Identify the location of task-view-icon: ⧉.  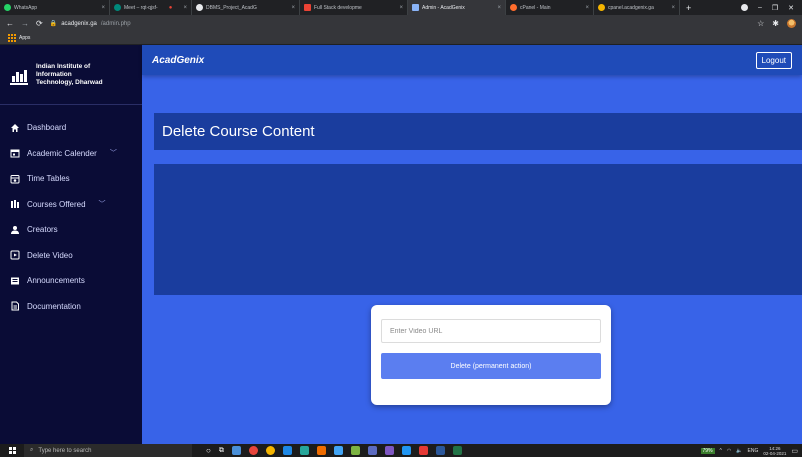
(221, 451).